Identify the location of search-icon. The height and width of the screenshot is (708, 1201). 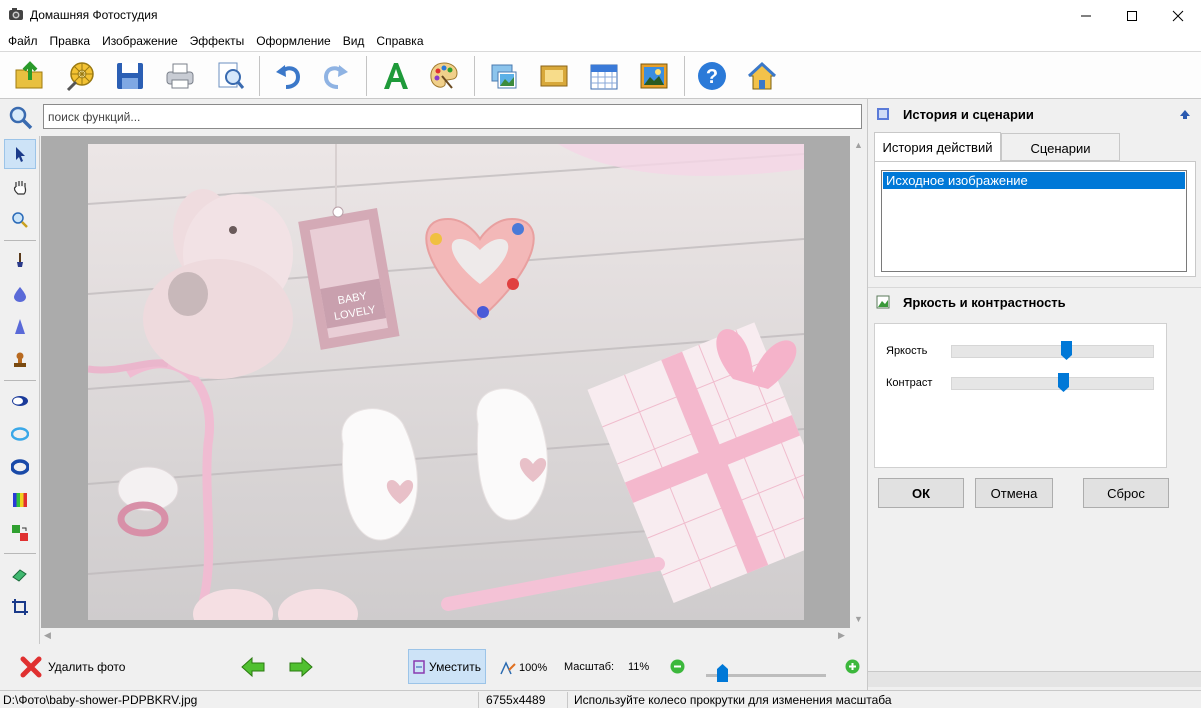
(21, 118).